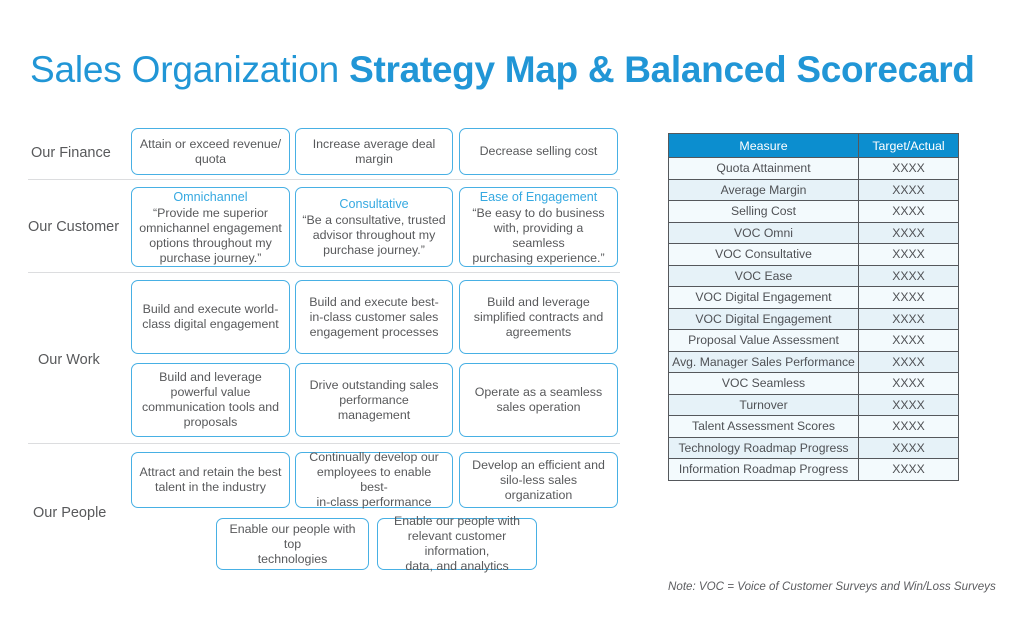  What do you see at coordinates (763, 361) in the screenshot?
I see `cell-measure: Avg. Manager Sales Performance` at bounding box center [763, 361].